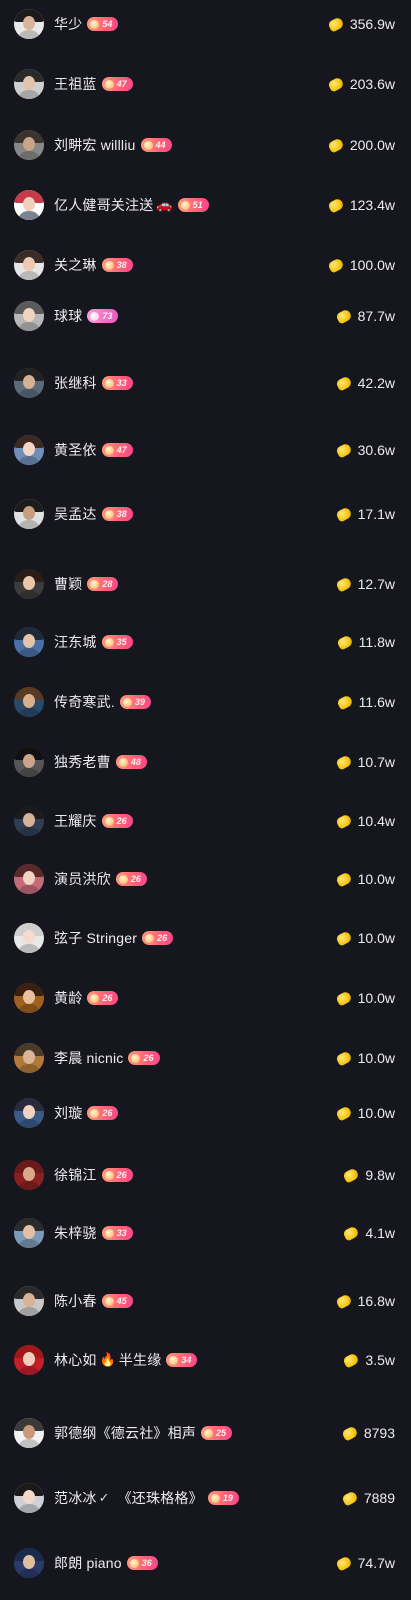 This screenshot has width=411, height=1600. What do you see at coordinates (205, 762) in the screenshot?
I see `list-item: 独秀老曹 48 10.7w` at bounding box center [205, 762].